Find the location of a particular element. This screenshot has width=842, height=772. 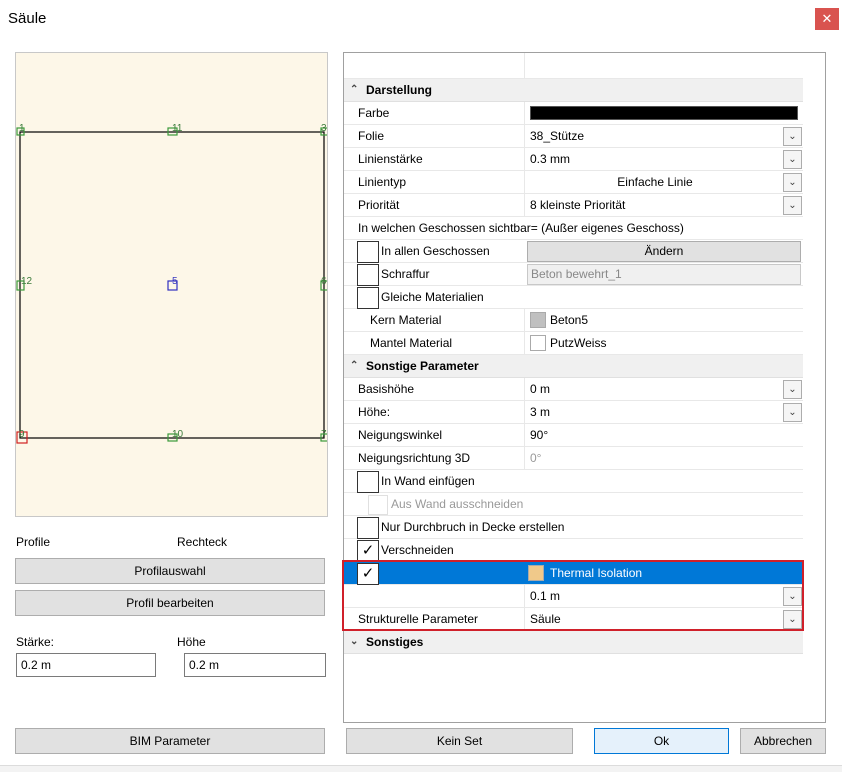

profilauswahl-button: Profilauswahl is located at coordinates (170, 571).